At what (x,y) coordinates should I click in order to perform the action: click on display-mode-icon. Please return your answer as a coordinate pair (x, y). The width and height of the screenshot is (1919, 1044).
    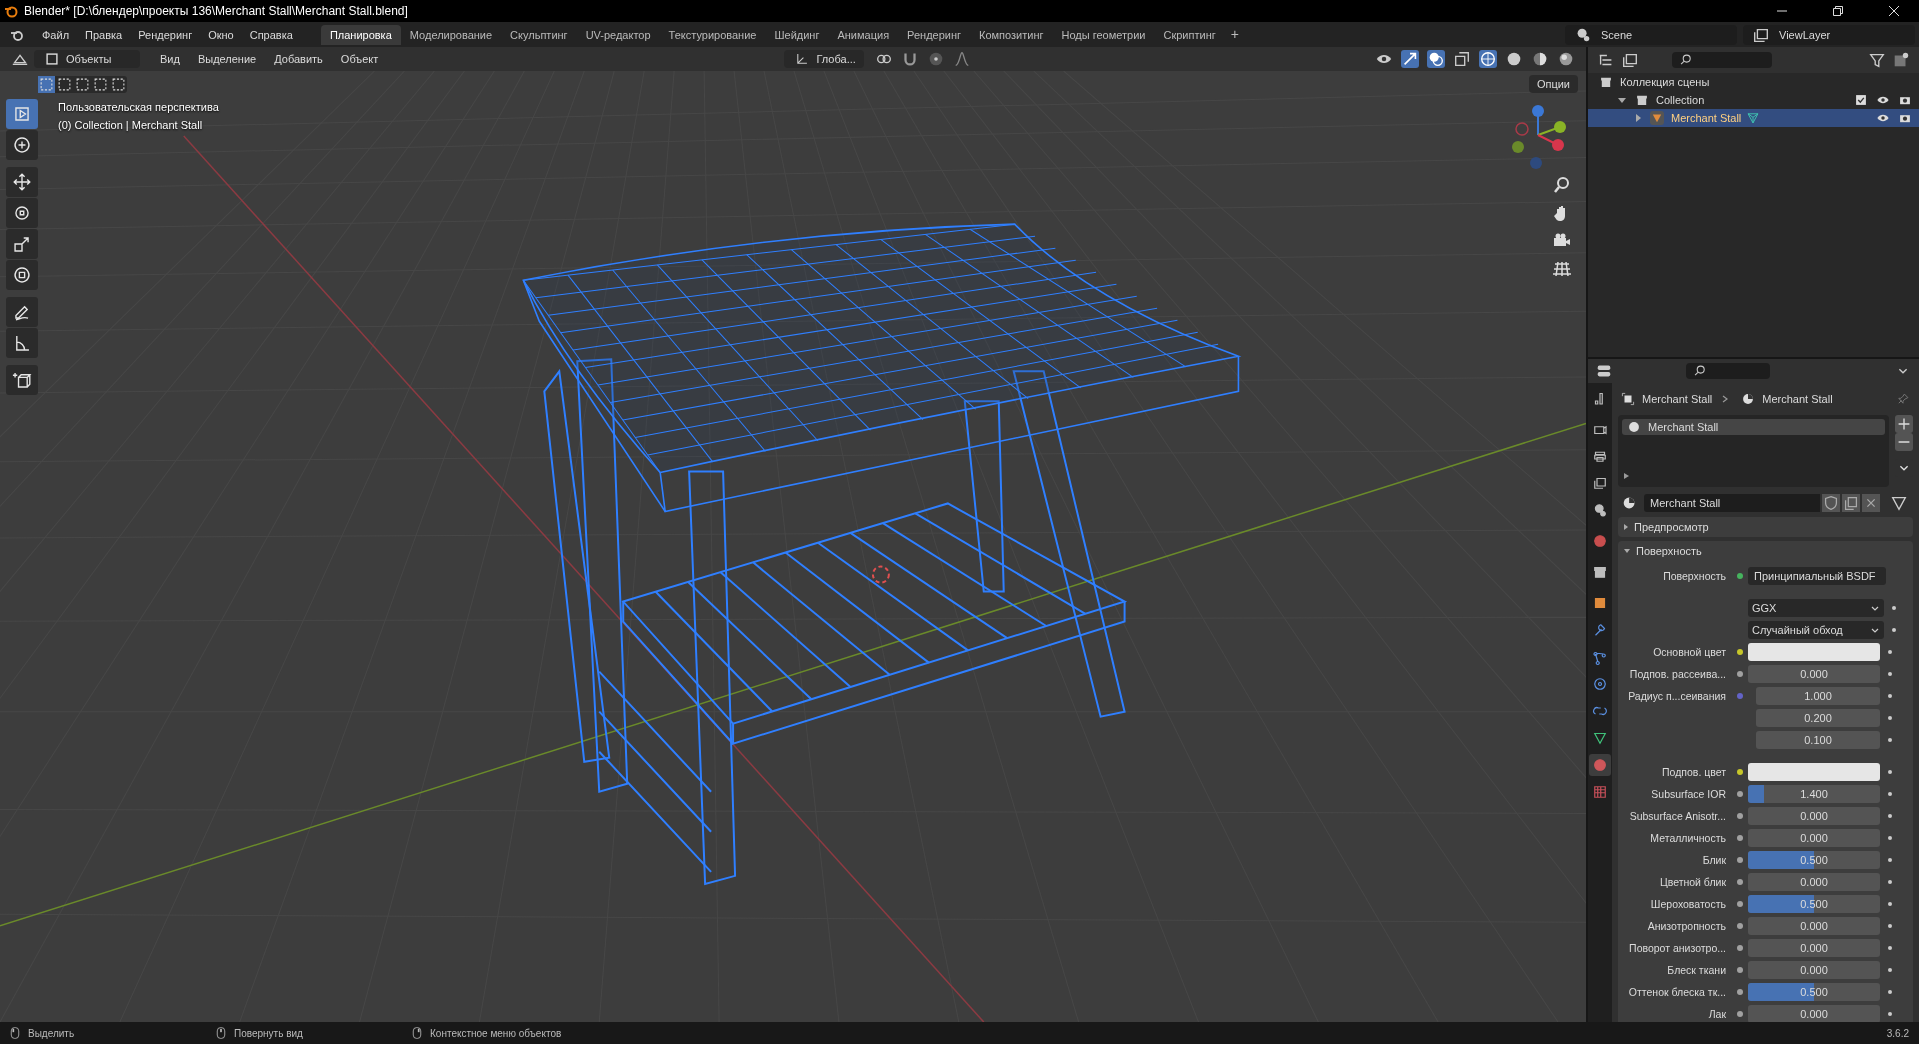
    Looking at the image, I should click on (1630, 60).